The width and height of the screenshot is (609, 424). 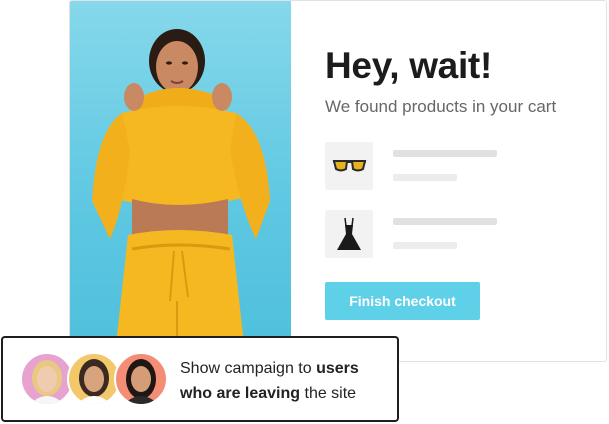 I want to click on dress-icon, so click(x=349, y=234).